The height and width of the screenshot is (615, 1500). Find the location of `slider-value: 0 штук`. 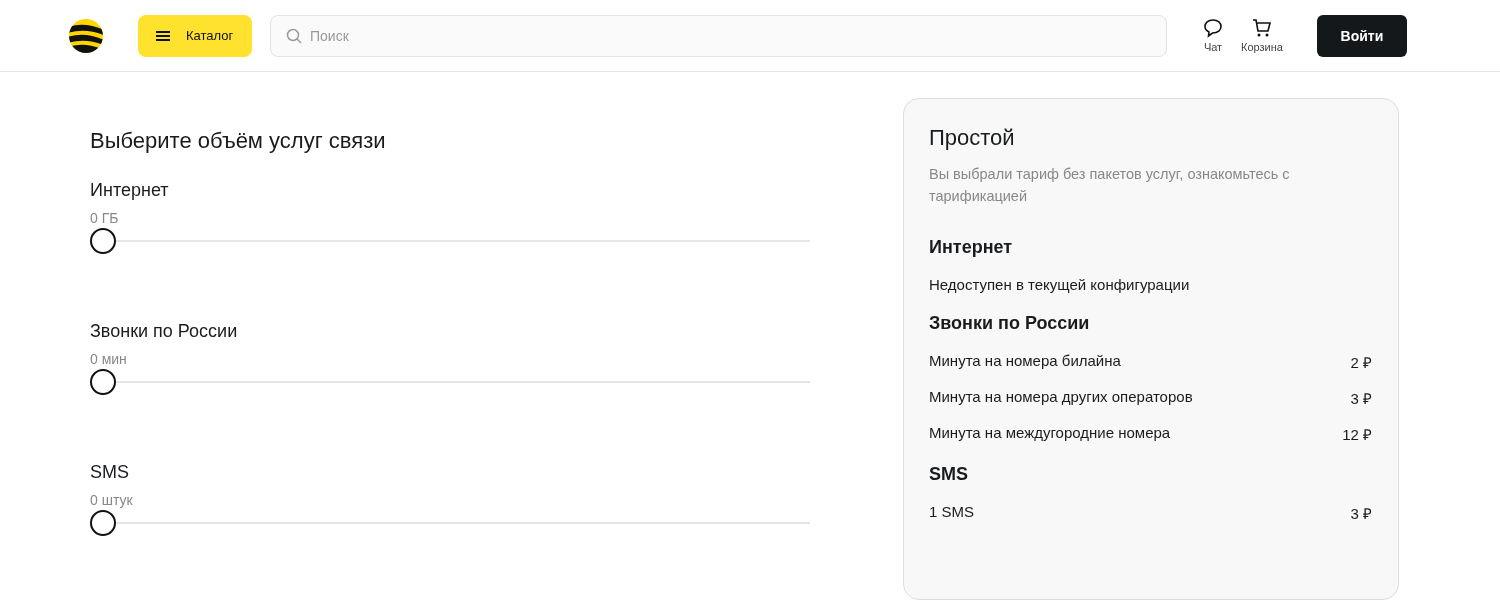

slider-value: 0 штук is located at coordinates (112, 500).